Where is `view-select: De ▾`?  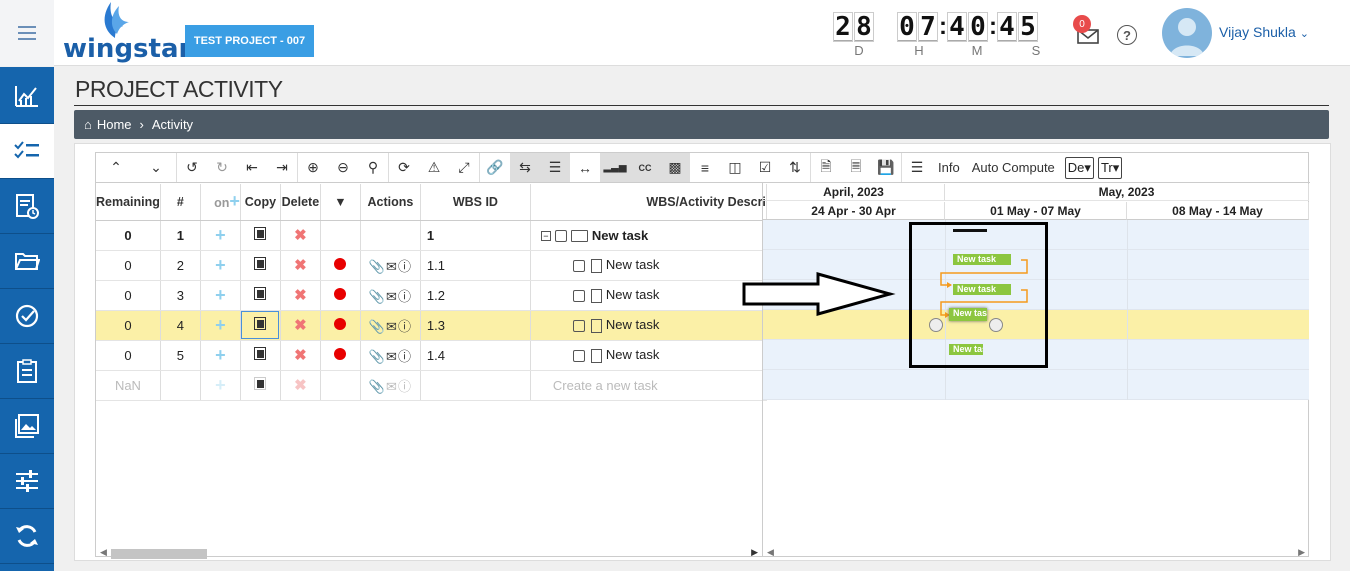 view-select: De ▾ is located at coordinates (1079, 167).